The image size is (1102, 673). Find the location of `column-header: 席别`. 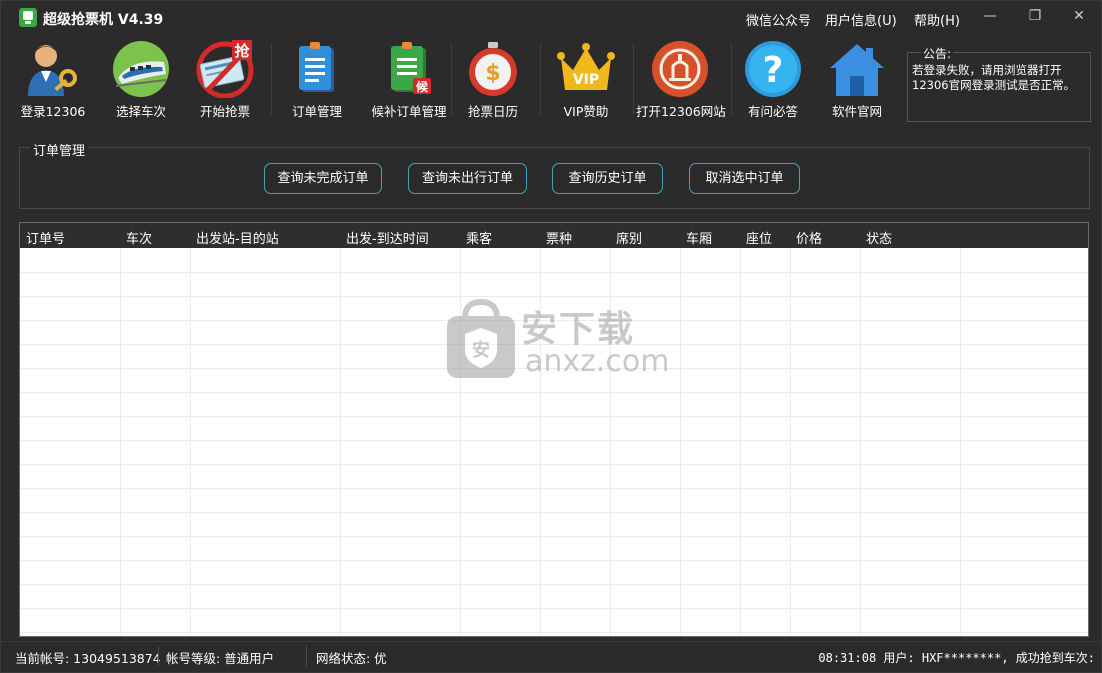

column-header: 席别 is located at coordinates (629, 237).